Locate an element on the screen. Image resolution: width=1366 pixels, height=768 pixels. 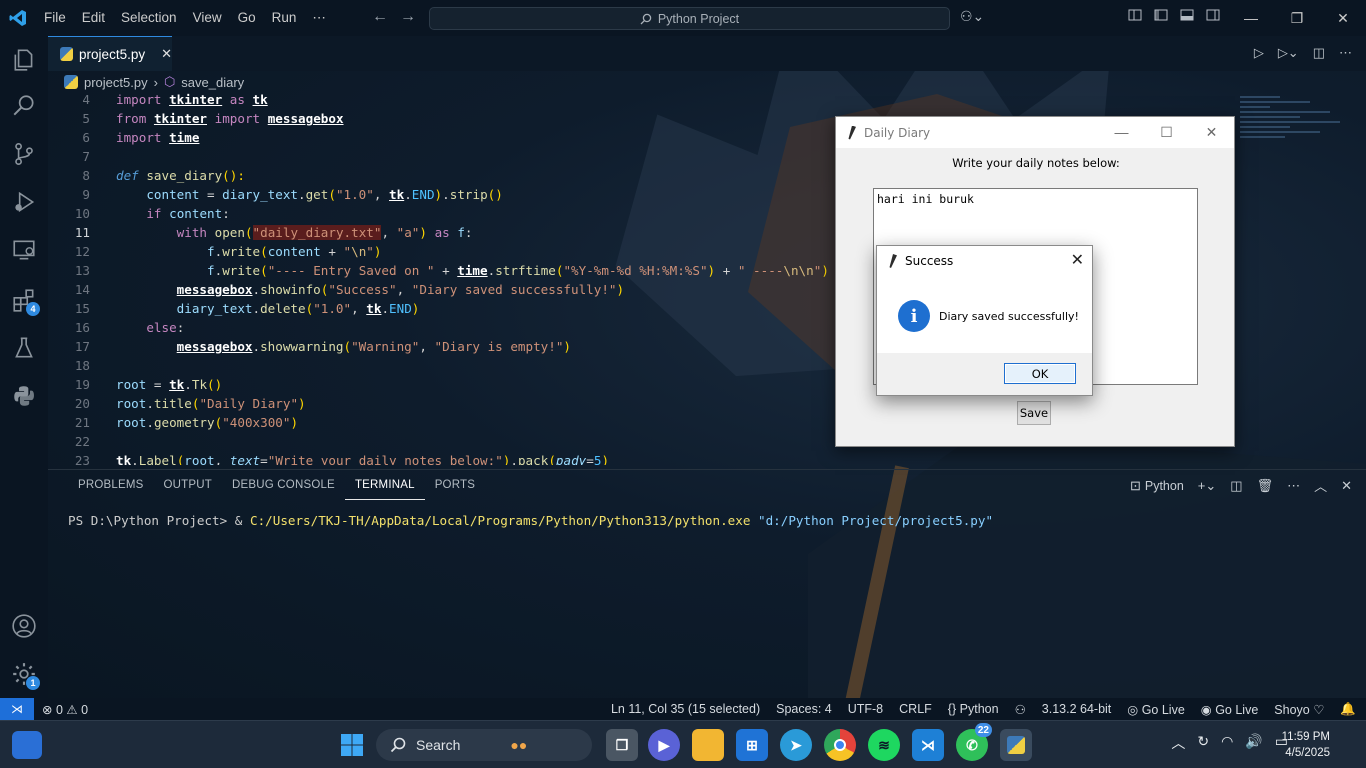
taskbar-clock: 11:59 PM 4/5/2025 is located at coordinates (1306, 745).